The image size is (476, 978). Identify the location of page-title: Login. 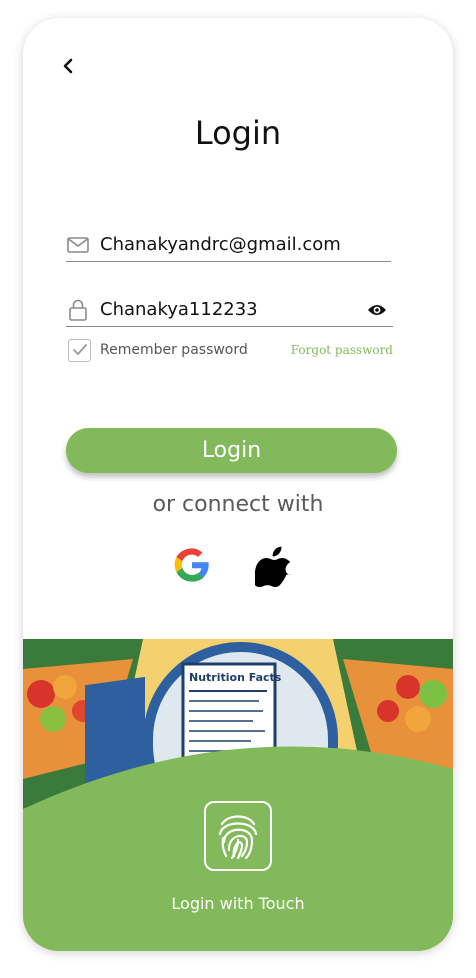
(238, 133).